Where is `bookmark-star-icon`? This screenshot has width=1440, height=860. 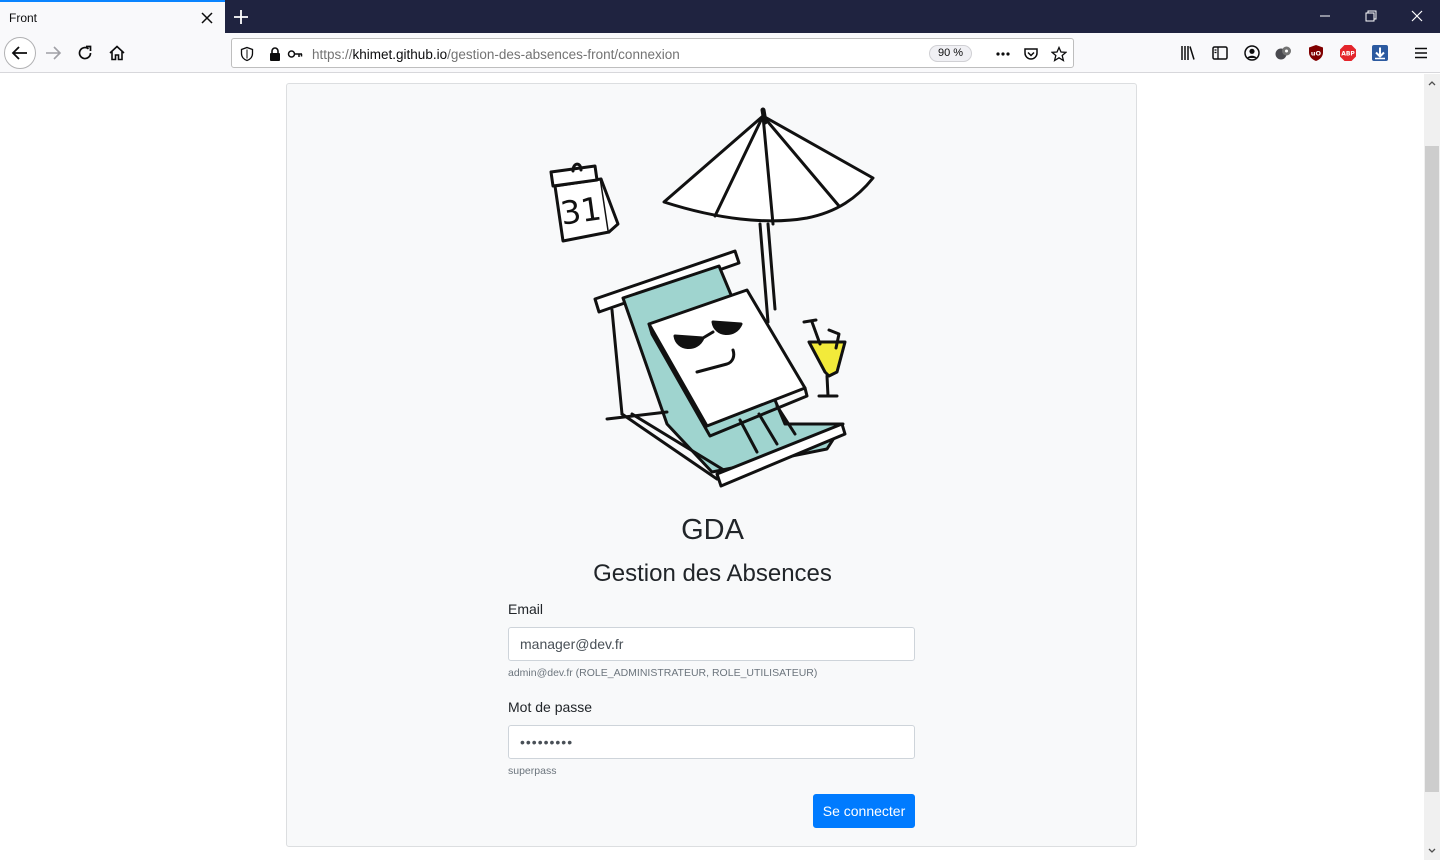 bookmark-star-icon is located at coordinates (1059, 54).